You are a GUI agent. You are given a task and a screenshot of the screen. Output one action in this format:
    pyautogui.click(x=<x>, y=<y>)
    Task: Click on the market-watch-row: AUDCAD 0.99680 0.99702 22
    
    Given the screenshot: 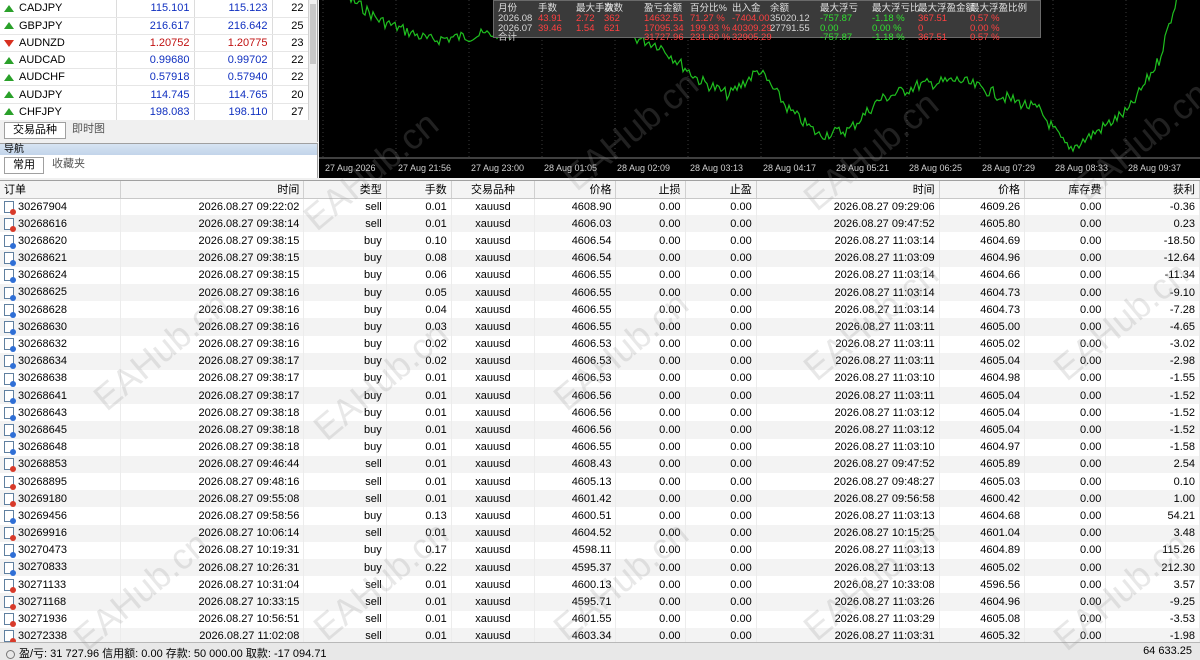 What is the action you would take?
    pyautogui.click(x=154, y=60)
    